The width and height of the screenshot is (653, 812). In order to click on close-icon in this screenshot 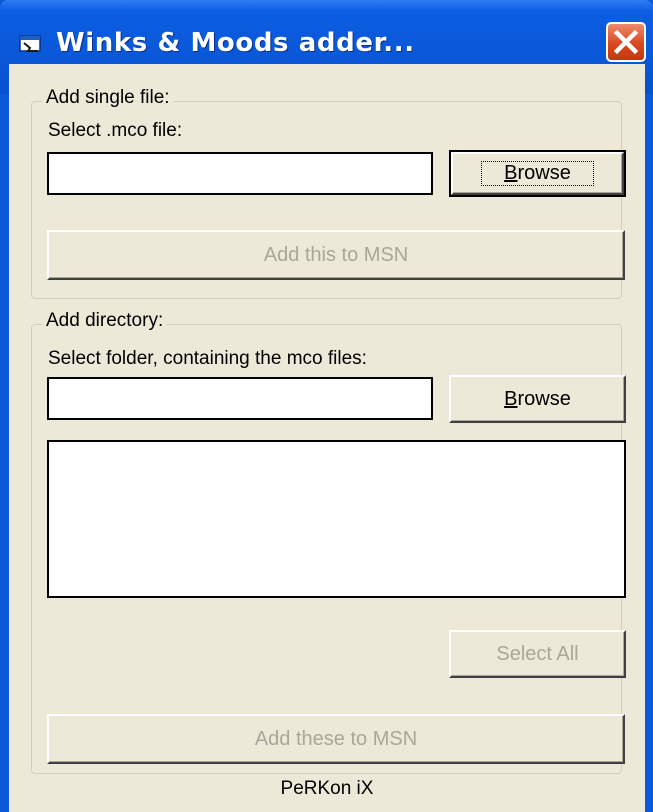, I will do `click(626, 42)`.